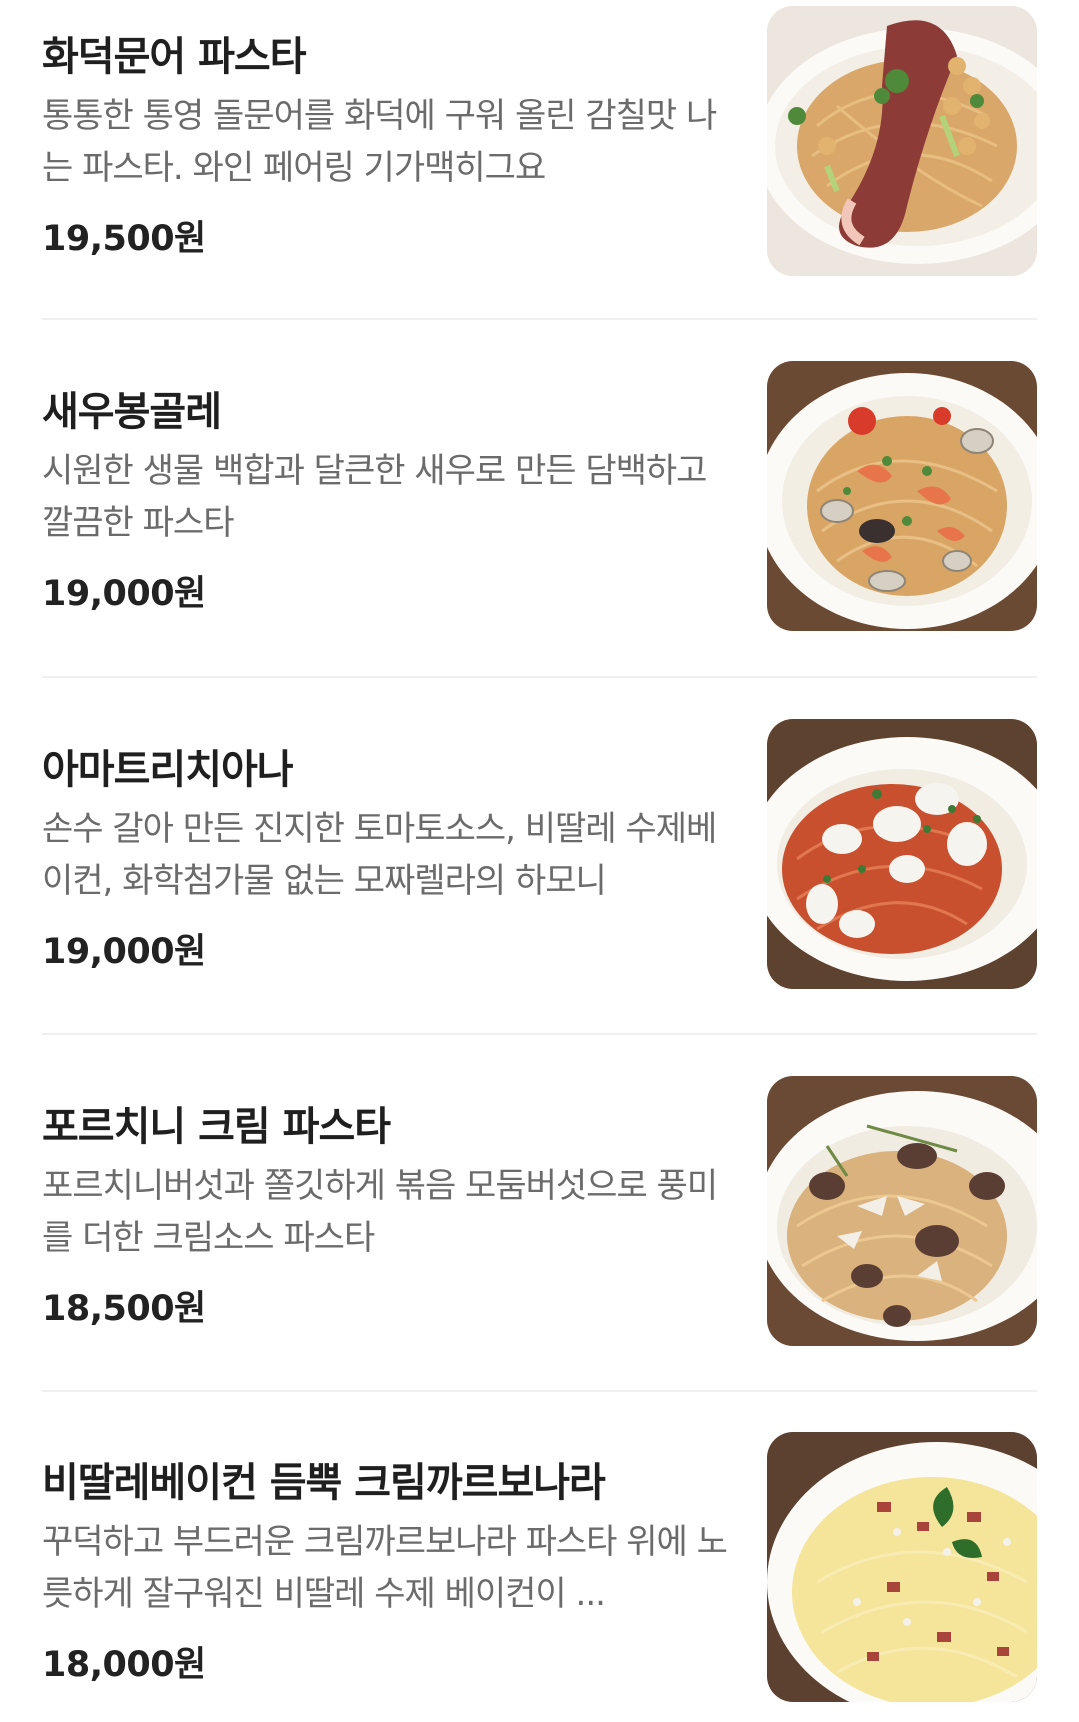  I want to click on menu-item-price: 18,500원, so click(124, 1309).